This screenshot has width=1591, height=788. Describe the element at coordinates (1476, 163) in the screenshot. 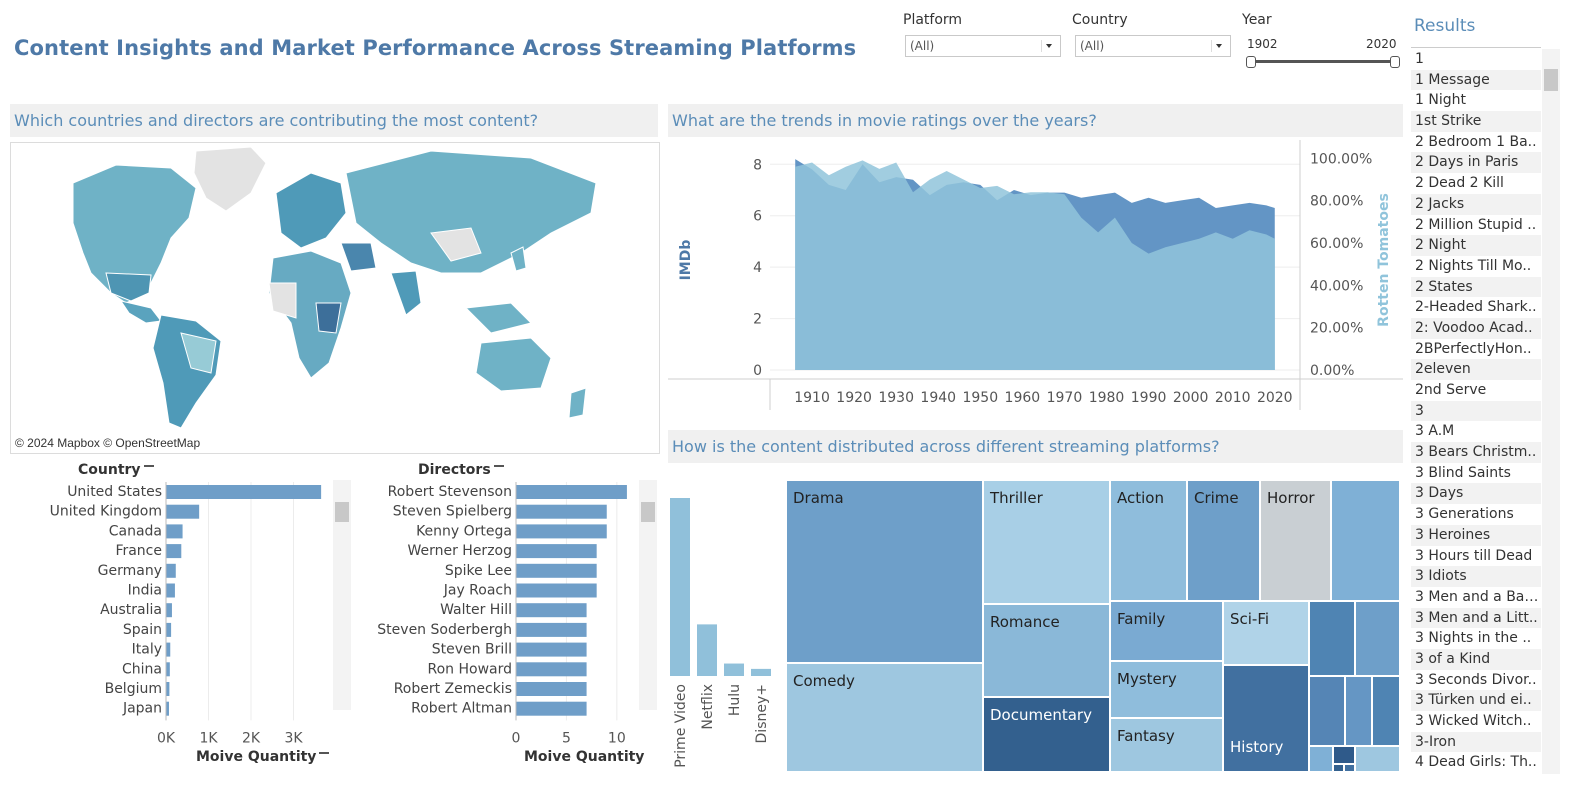

I see `results-list-item: 2 Days in Paris` at that location.